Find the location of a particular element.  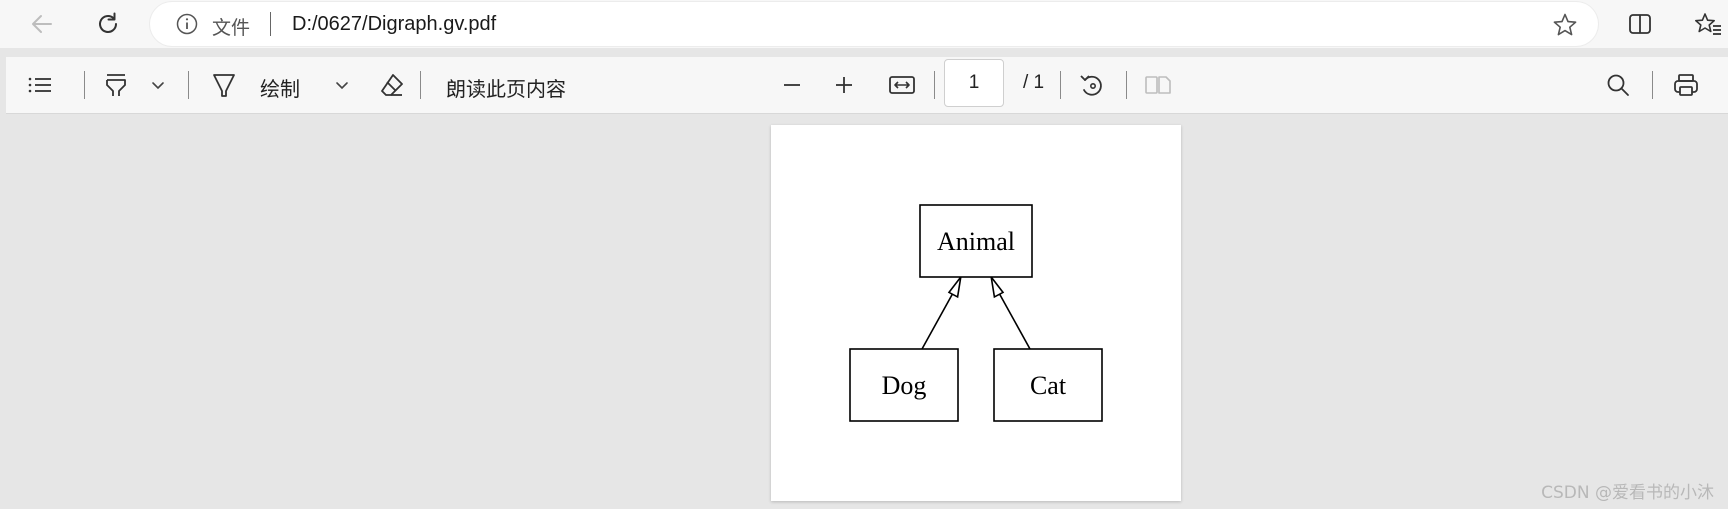

page-view-button is located at coordinates (1158, 85).